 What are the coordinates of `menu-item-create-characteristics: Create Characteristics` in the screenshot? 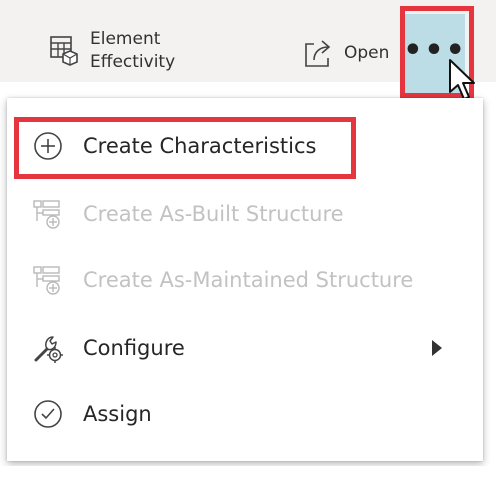 It's located at (245, 146).